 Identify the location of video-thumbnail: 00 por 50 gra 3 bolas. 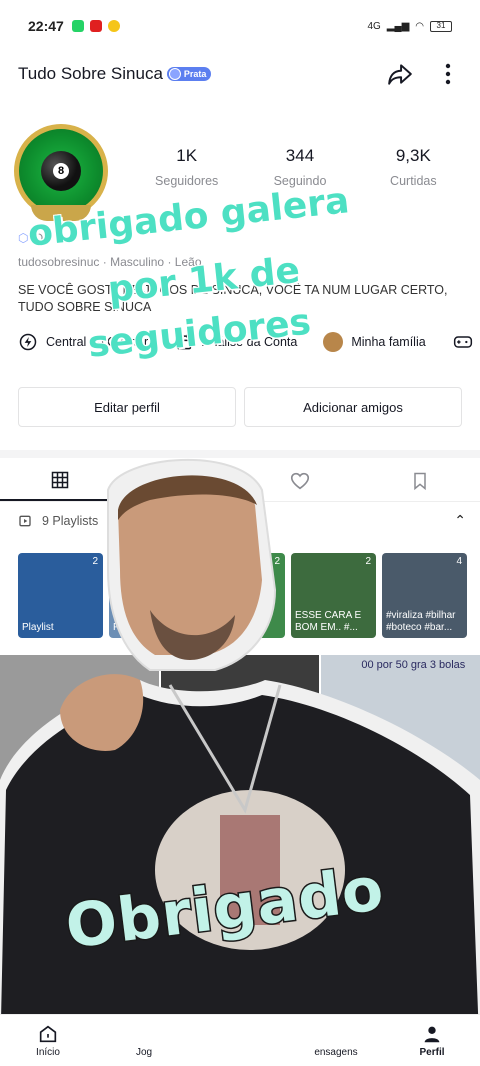
(400, 744).